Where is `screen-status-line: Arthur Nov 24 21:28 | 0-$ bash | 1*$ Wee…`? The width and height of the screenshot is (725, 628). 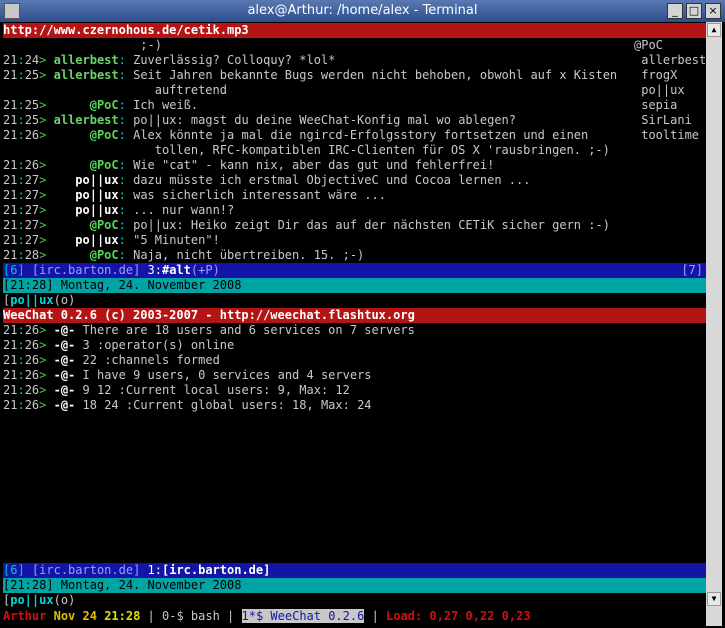 screen-status-line: Arthur Nov 24 21:28 | 0-$ bash | 1*$ Wee… is located at coordinates (267, 616).